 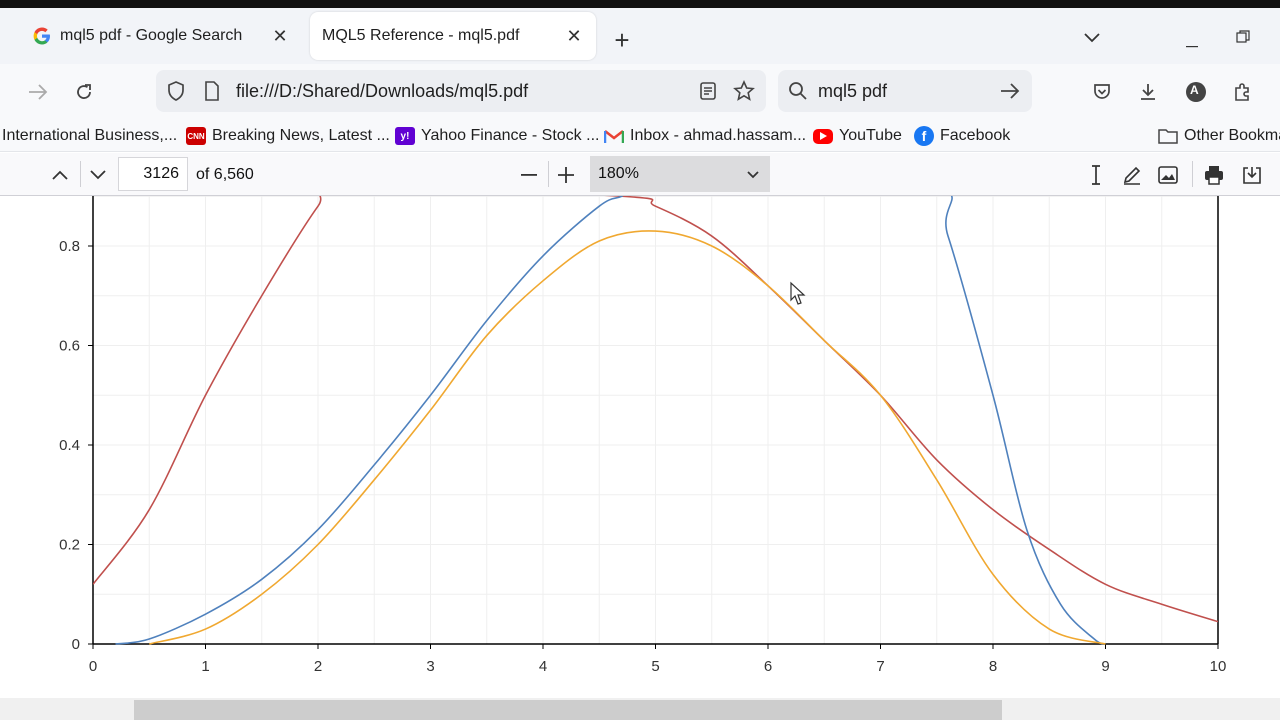 I want to click on bookmark-label: Facebook, so click(x=975, y=135).